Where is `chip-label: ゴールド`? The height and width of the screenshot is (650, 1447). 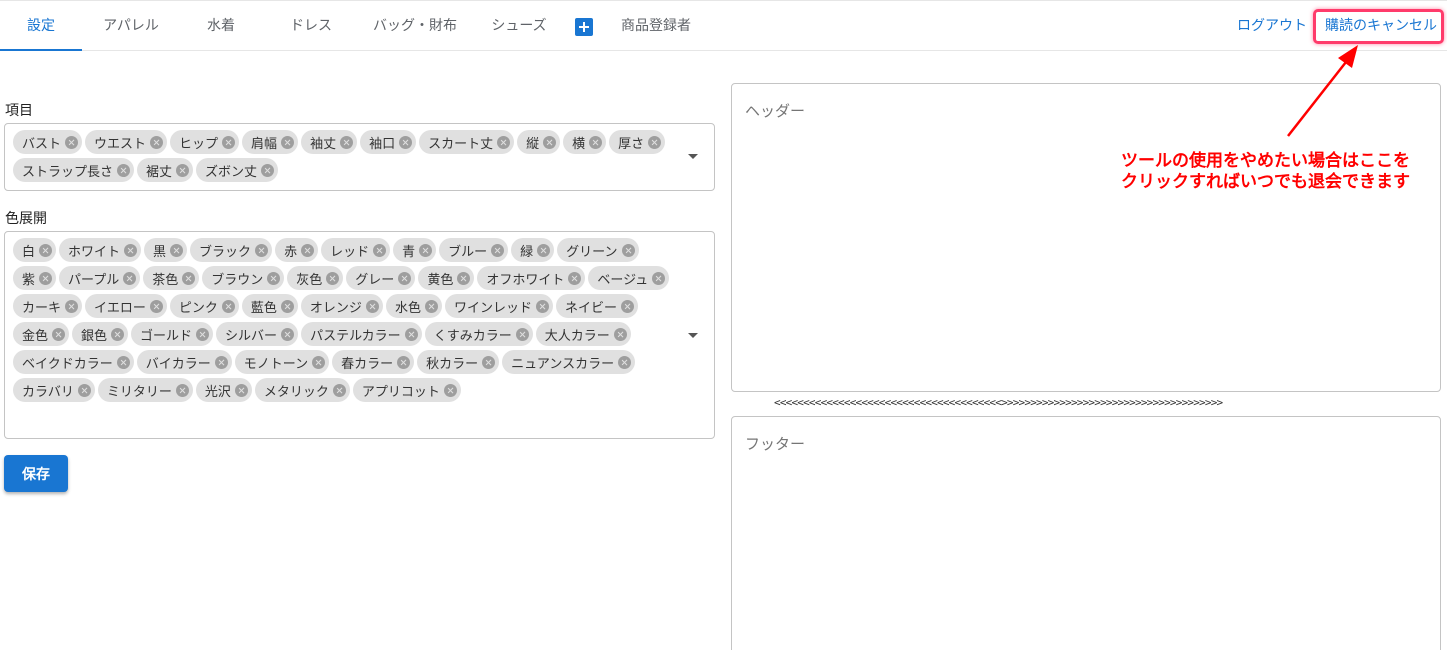 chip-label: ゴールド is located at coordinates (166, 336).